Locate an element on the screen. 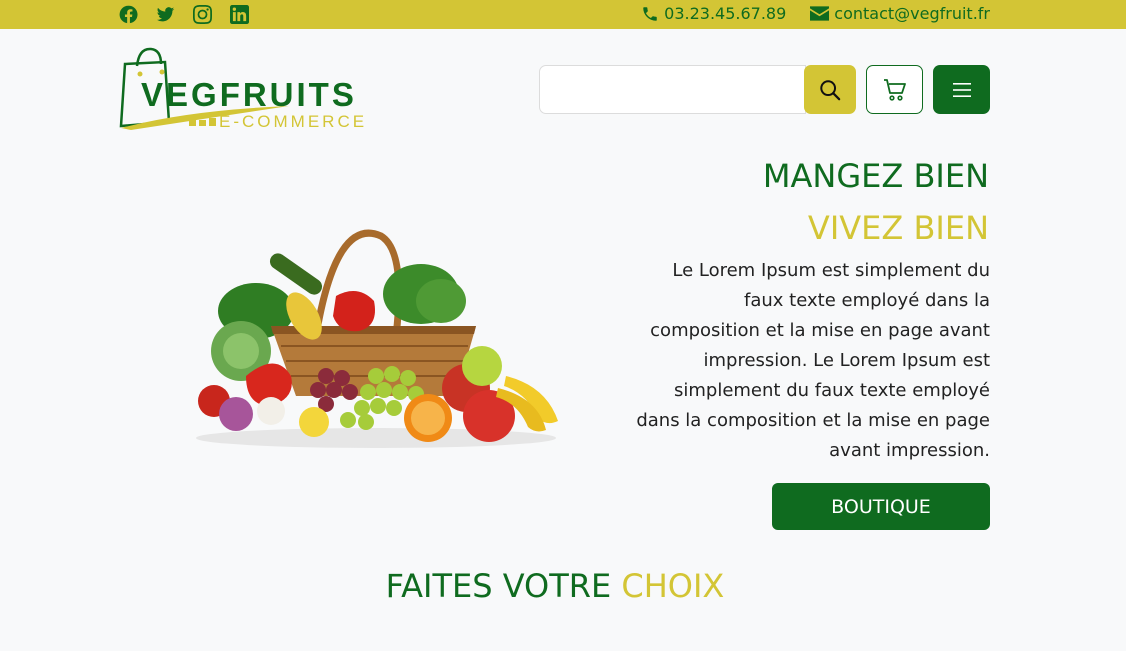 The height and width of the screenshot is (651, 1126). cart-icon is located at coordinates (894, 89).